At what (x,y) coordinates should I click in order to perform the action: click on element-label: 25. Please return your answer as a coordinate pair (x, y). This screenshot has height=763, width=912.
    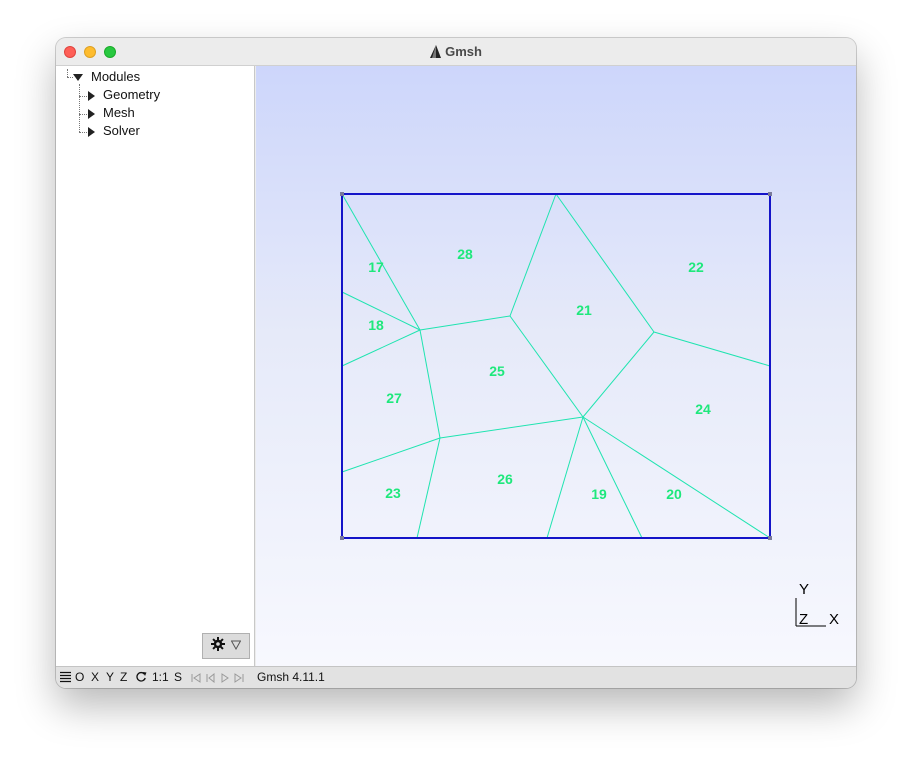
    Looking at the image, I should click on (497, 371).